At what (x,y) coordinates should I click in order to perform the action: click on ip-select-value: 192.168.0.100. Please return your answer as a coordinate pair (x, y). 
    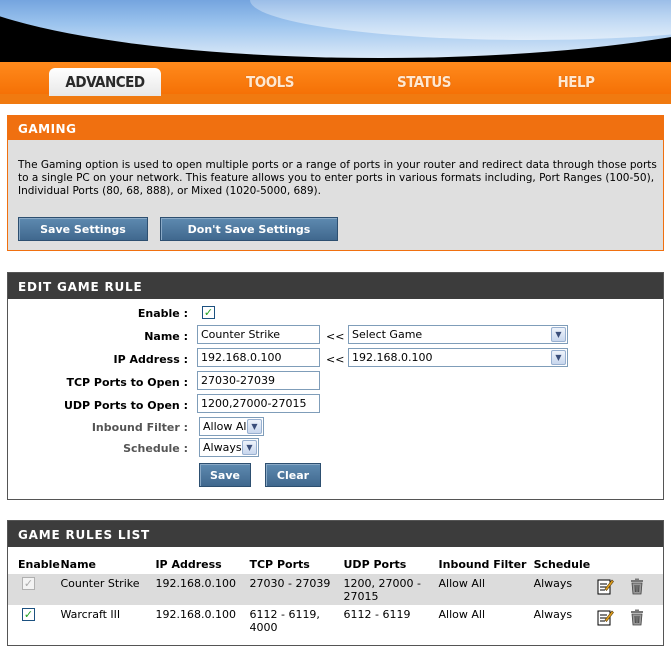
    Looking at the image, I should click on (392, 357).